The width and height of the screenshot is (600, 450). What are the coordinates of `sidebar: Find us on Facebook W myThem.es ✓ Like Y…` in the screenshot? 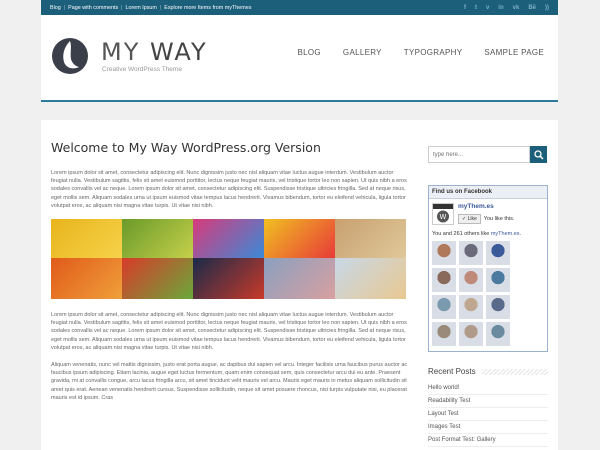 It's located at (488, 296).